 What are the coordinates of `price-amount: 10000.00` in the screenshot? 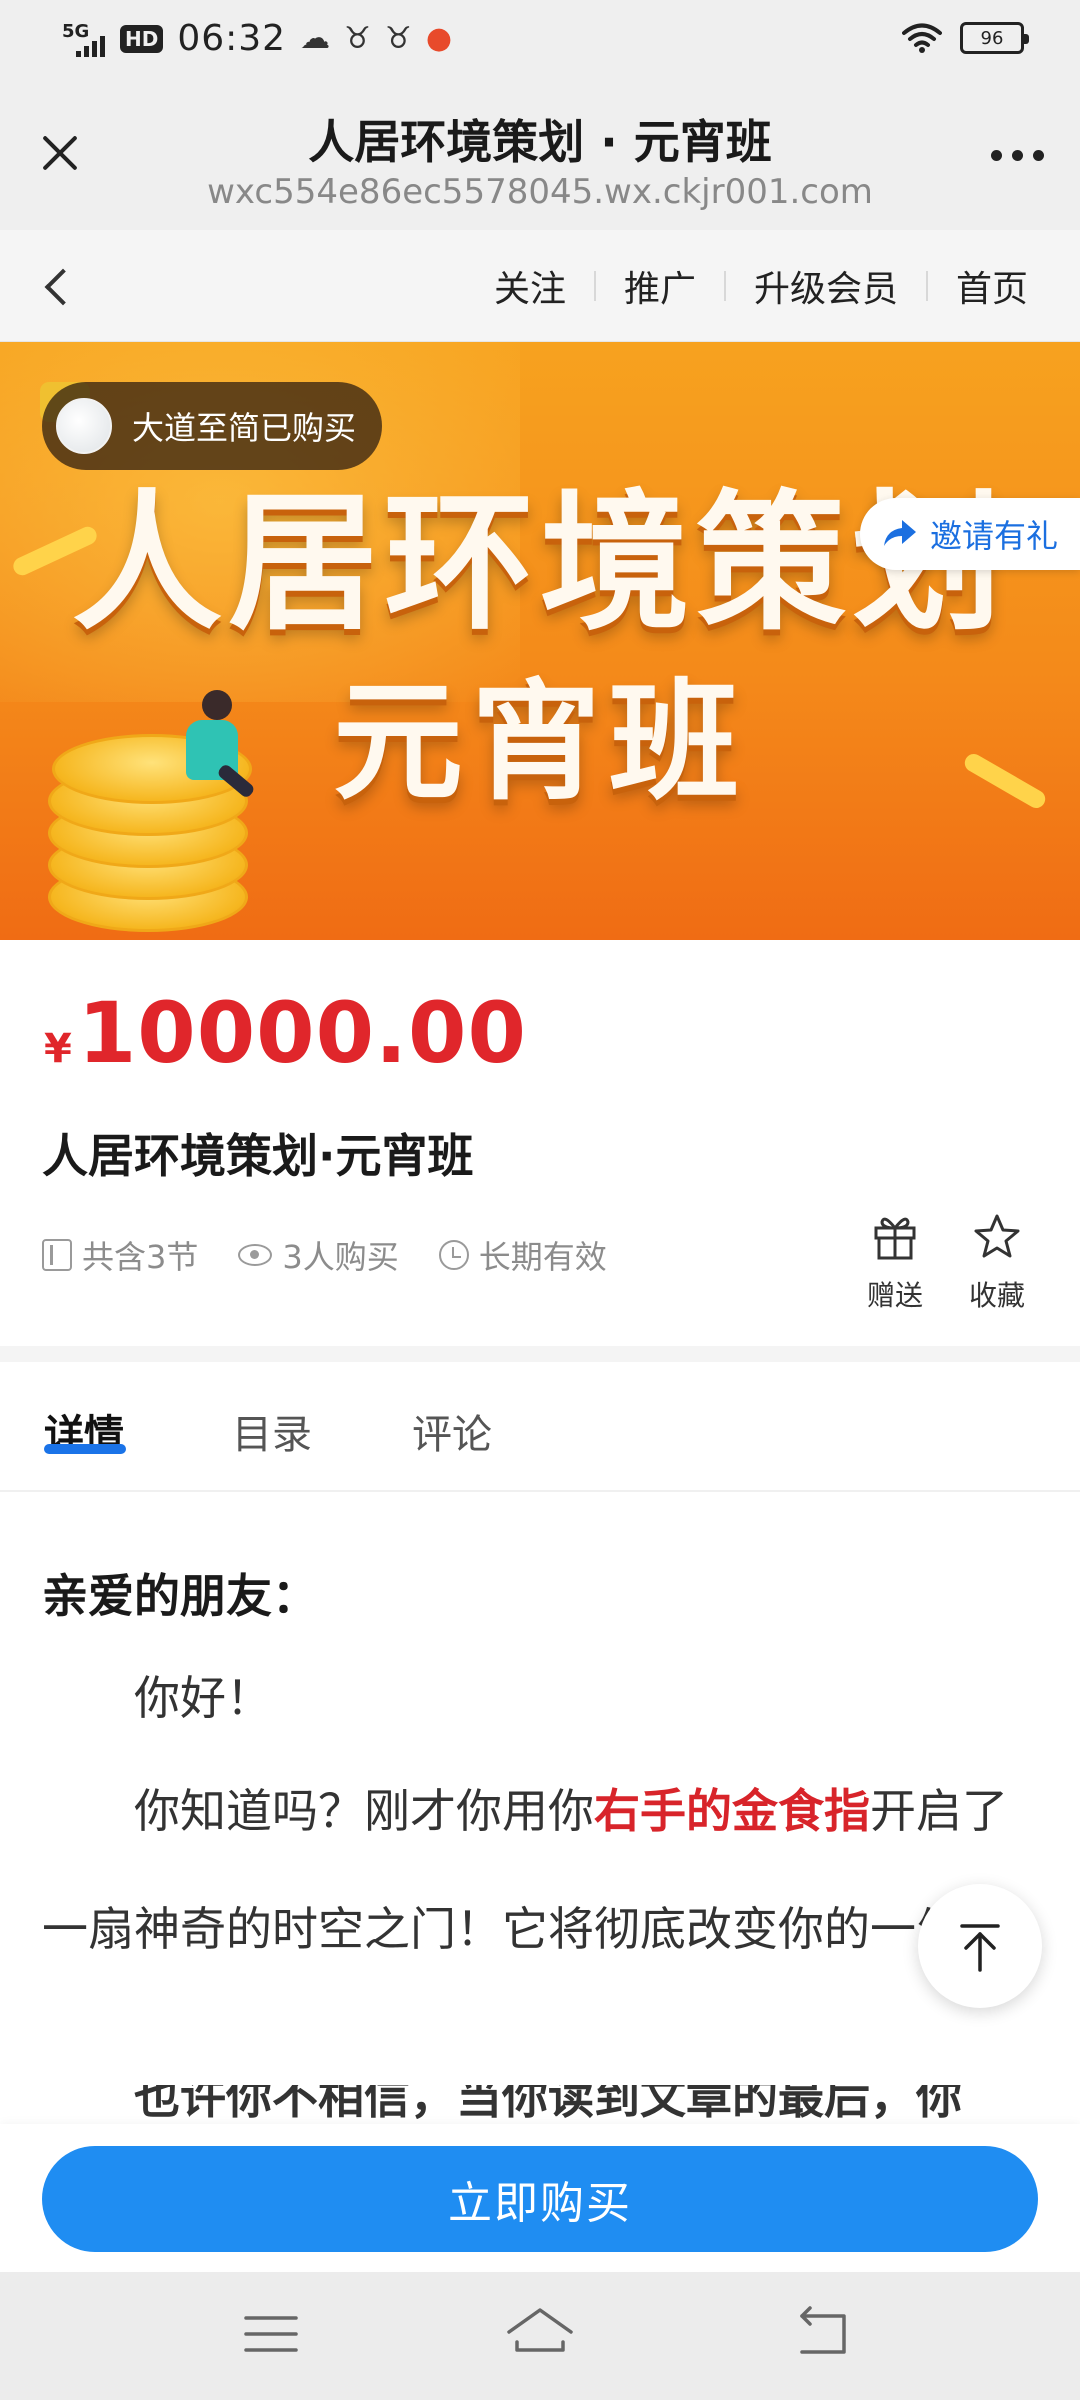 It's located at (302, 1033).